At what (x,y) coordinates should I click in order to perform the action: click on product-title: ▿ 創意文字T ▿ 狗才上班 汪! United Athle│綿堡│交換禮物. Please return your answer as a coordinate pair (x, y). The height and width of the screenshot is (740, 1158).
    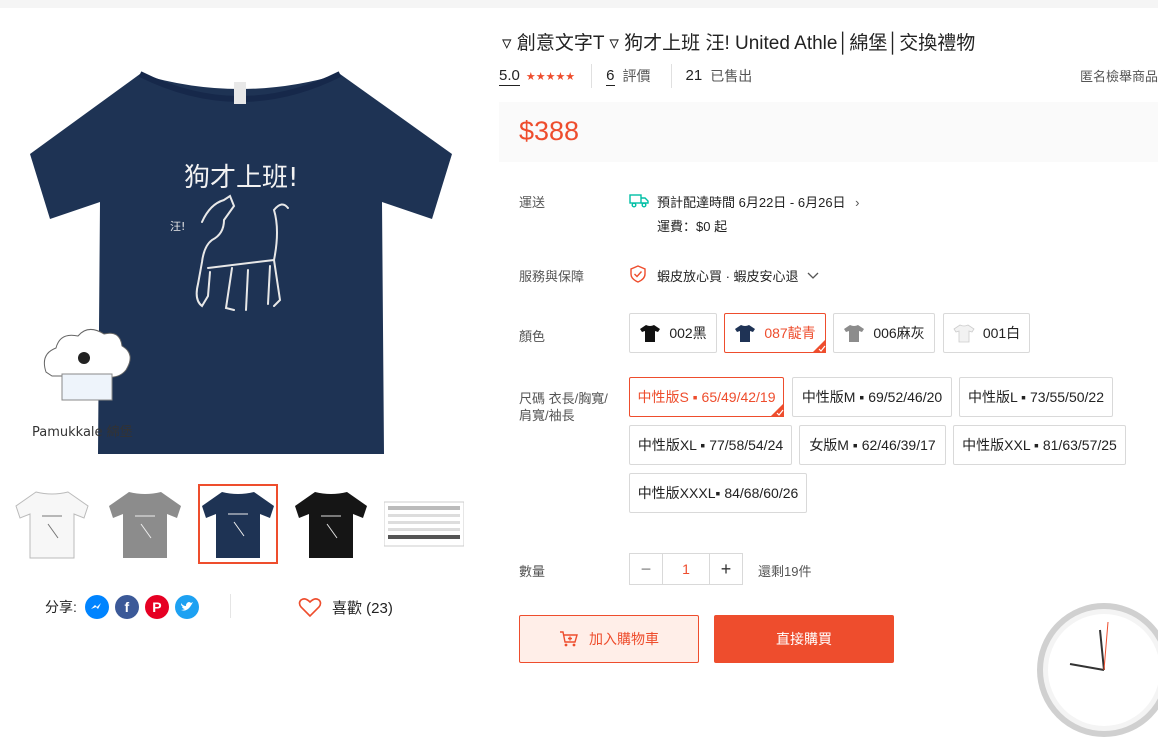
    Looking at the image, I should click on (739, 43).